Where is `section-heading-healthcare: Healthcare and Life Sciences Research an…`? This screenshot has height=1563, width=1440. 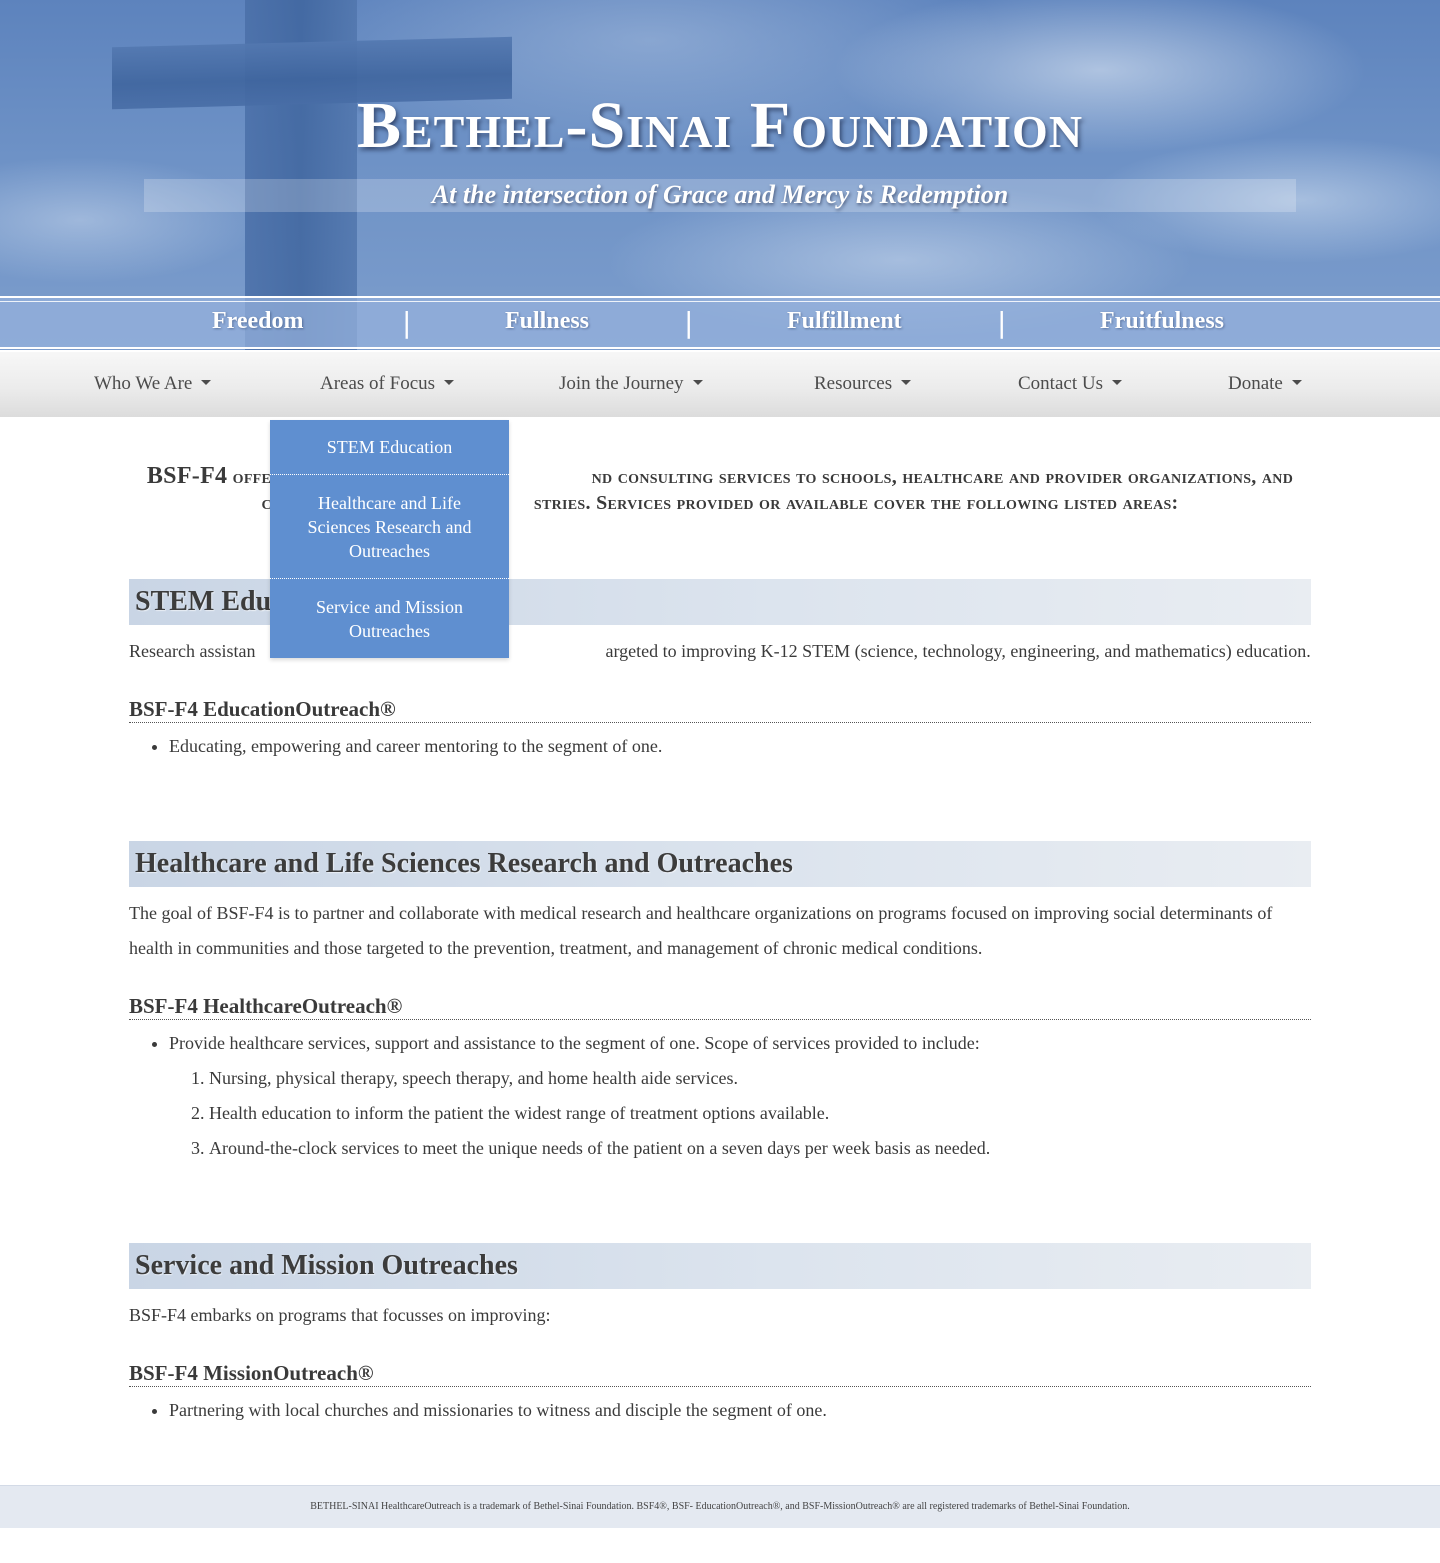 section-heading-healthcare: Healthcare and Life Sciences Research an… is located at coordinates (720, 864).